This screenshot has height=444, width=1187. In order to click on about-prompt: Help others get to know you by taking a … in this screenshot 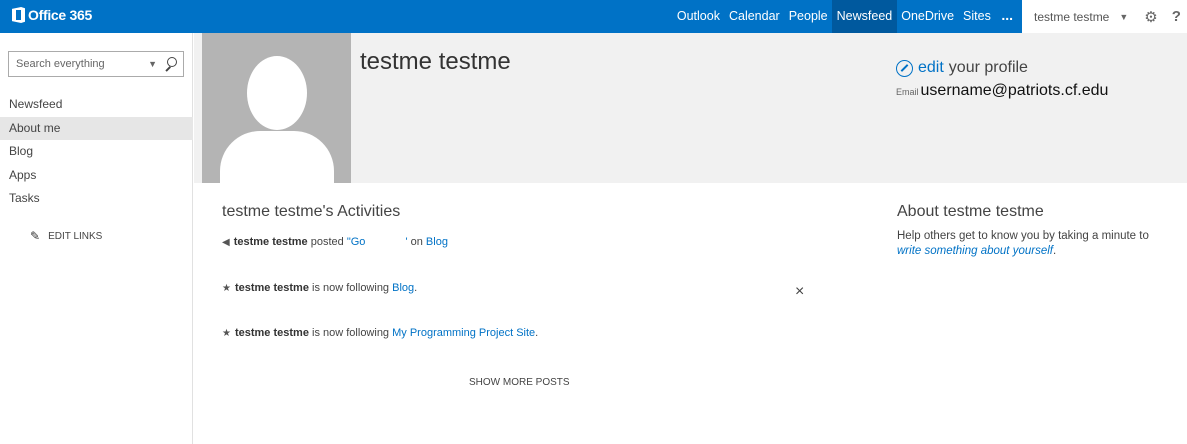, I will do `click(1023, 236)`.